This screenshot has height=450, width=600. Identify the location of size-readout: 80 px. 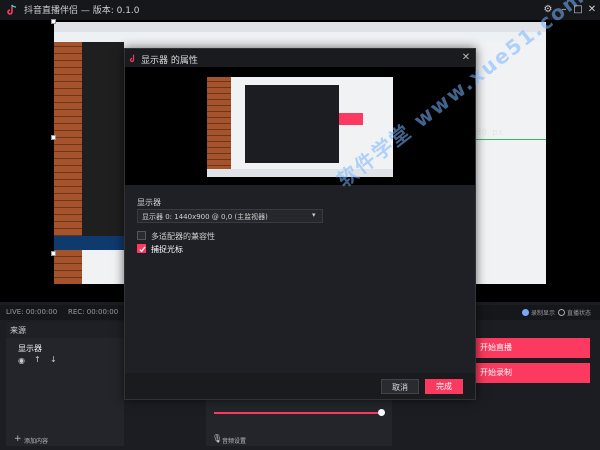
(490, 133).